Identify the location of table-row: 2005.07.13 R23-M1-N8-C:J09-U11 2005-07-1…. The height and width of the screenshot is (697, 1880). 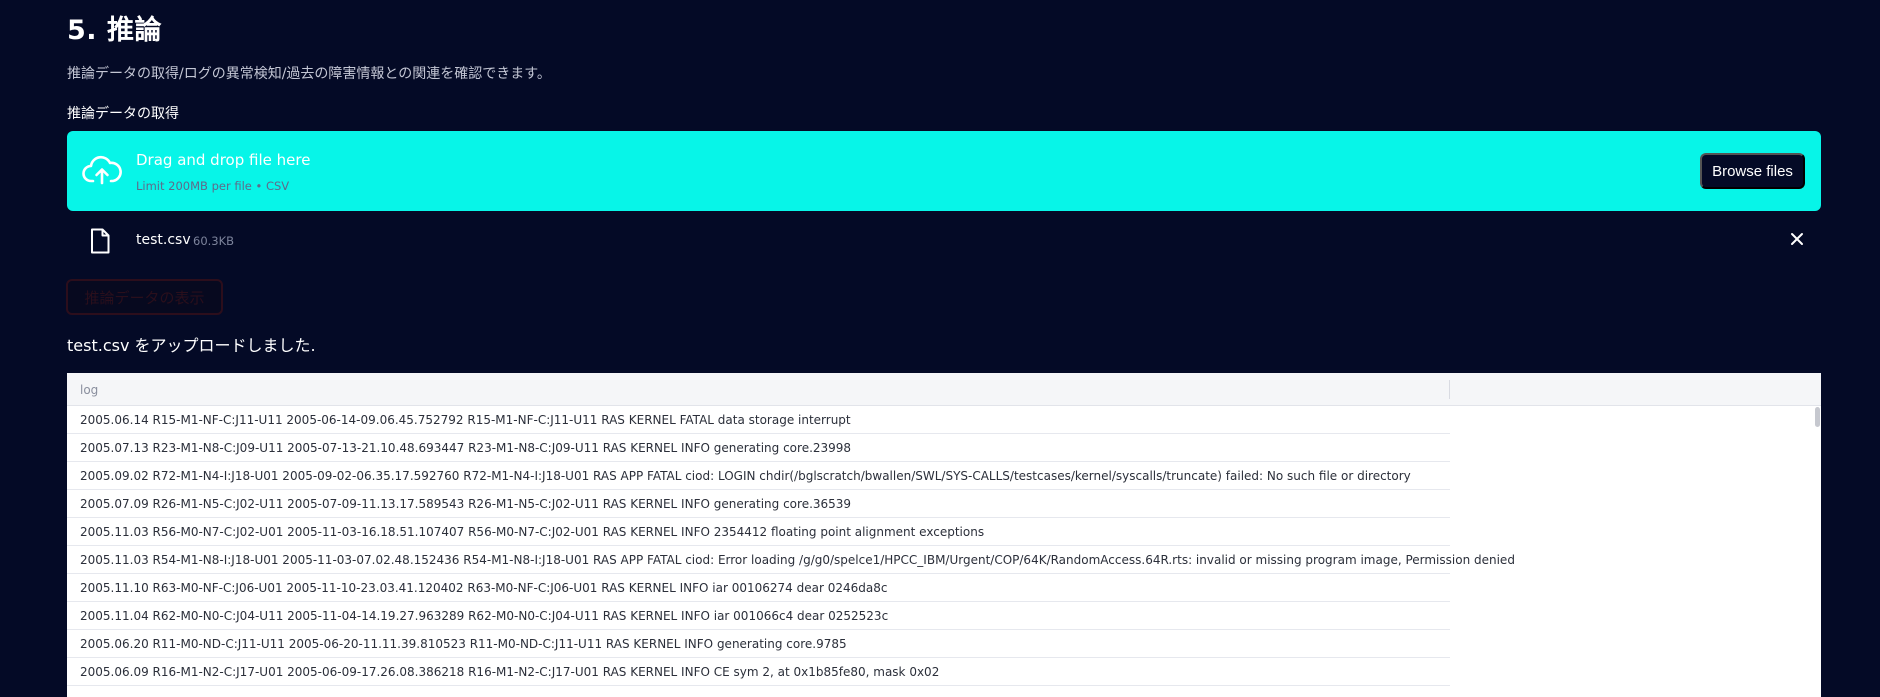
(758, 448).